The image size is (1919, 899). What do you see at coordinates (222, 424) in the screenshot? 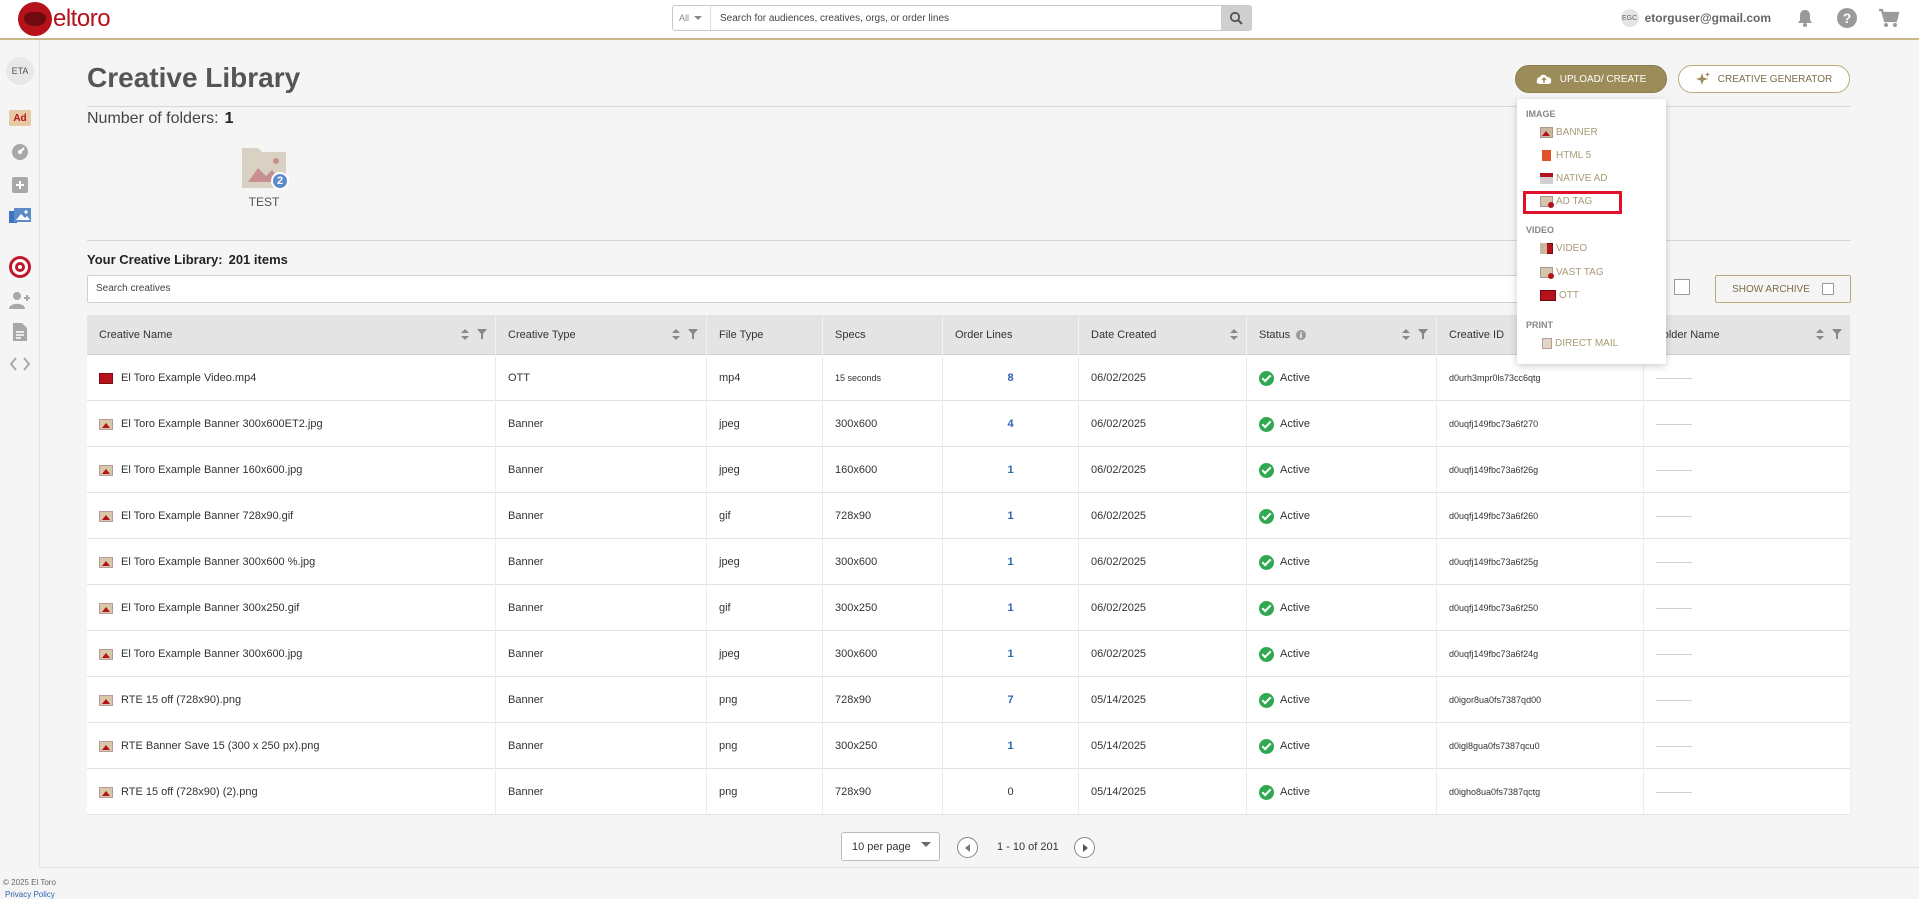
I see `creative-name: El Toro Example Banner 300x600ET2.jpg` at bounding box center [222, 424].